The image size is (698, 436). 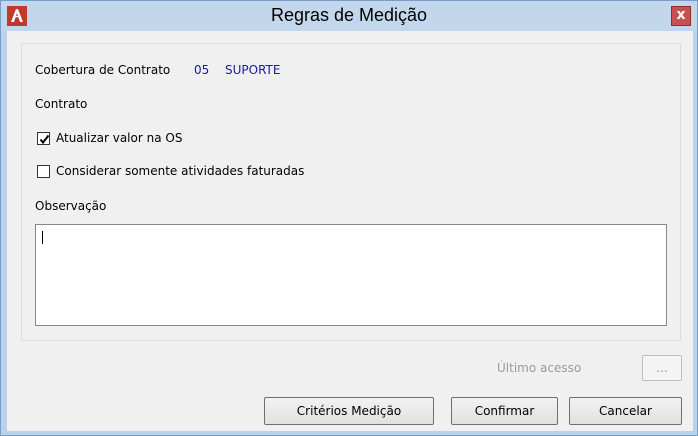 What do you see at coordinates (349, 411) in the screenshot?
I see `criterios-medicao-button: Critérios Medição` at bounding box center [349, 411].